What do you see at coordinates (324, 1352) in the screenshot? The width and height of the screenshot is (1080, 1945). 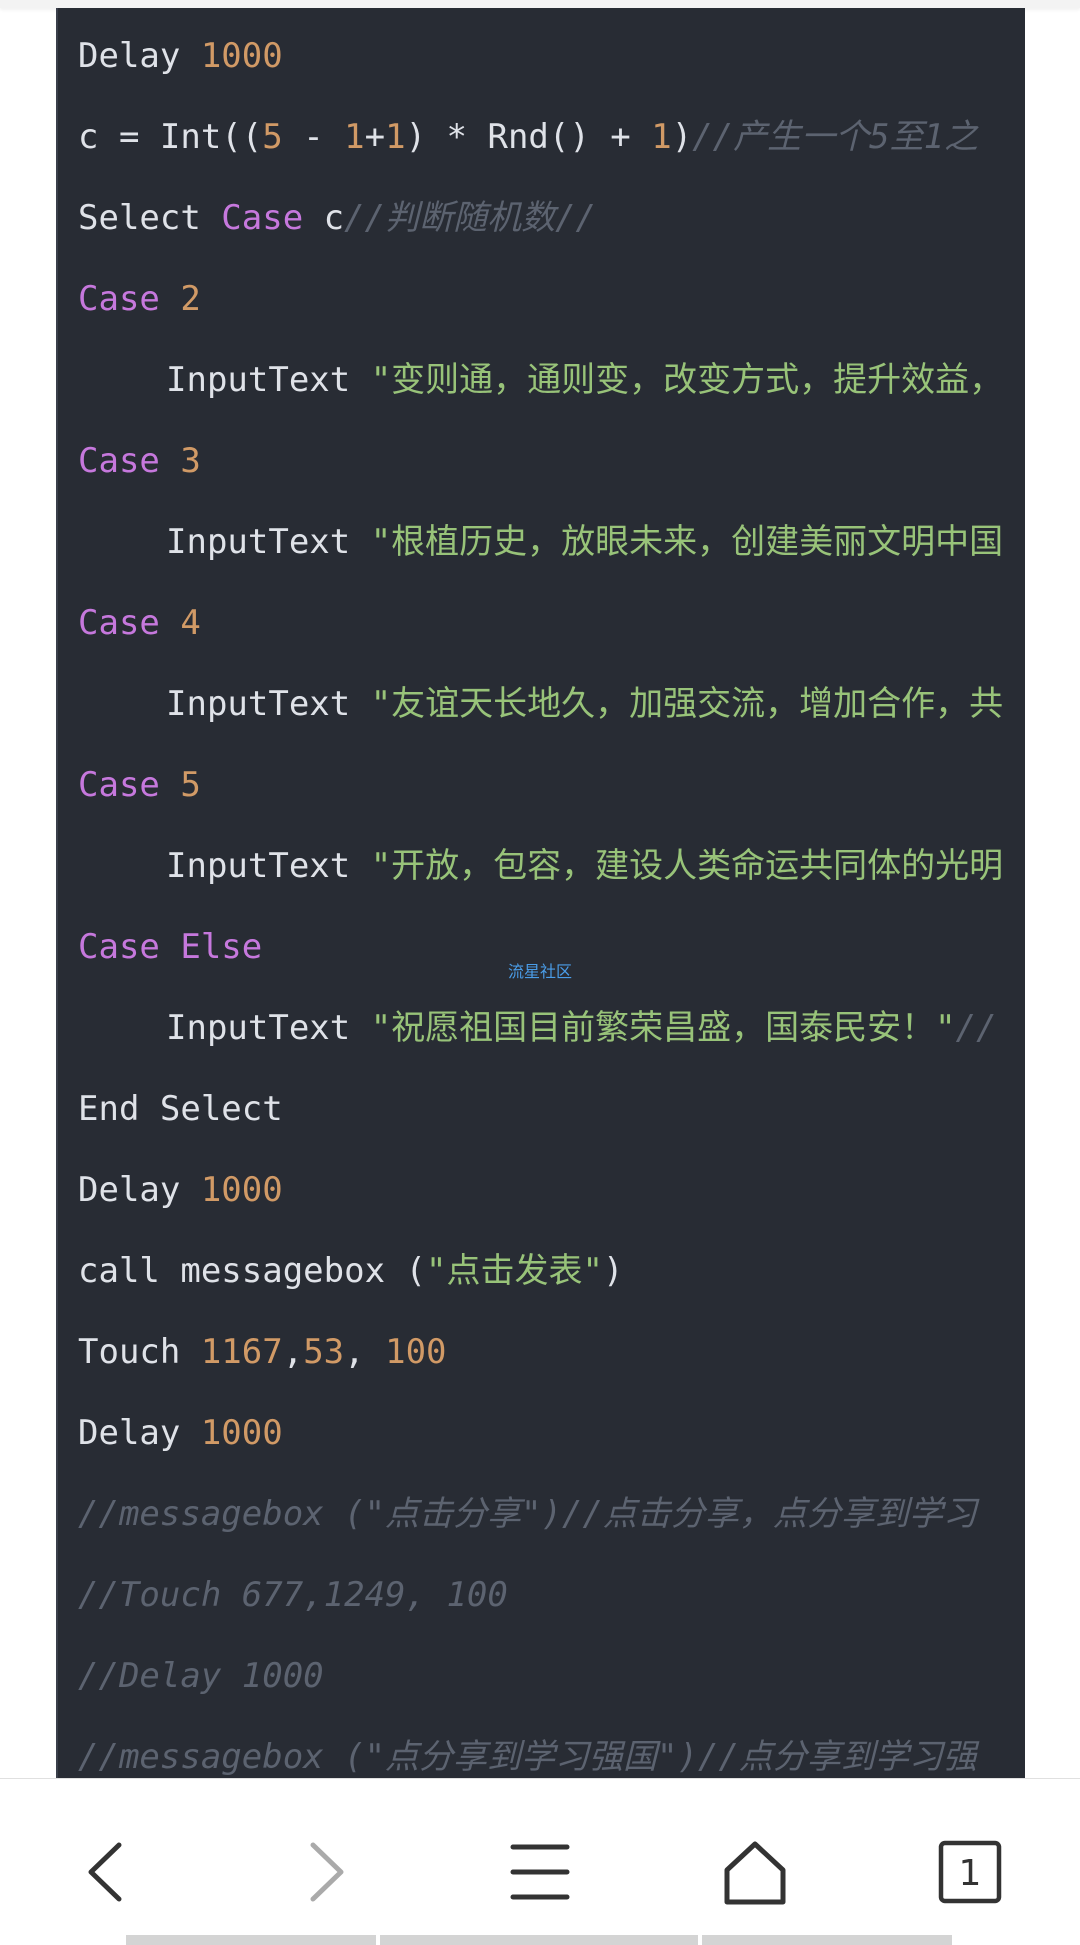 I see `code-token: 53` at bounding box center [324, 1352].